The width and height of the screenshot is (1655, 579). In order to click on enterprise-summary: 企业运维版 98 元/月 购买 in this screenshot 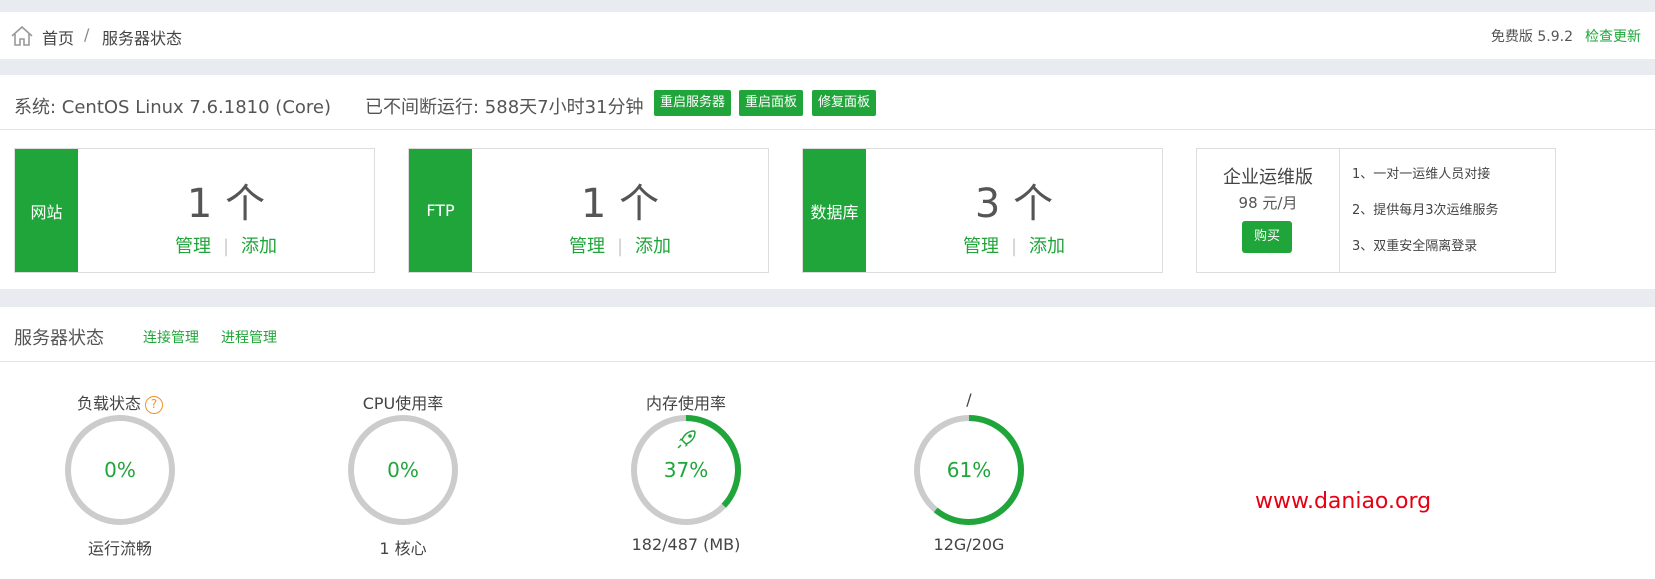, I will do `click(1268, 210)`.